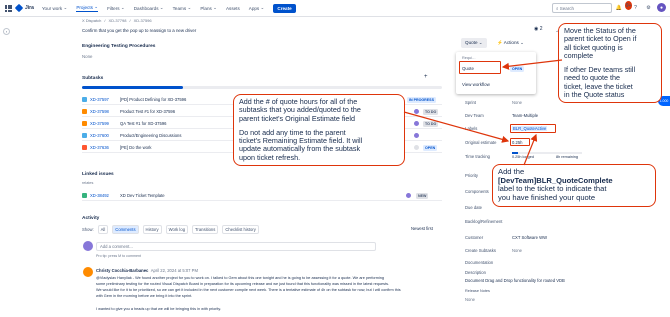  I want to click on field-value-release-notes: None, so click(470, 299).